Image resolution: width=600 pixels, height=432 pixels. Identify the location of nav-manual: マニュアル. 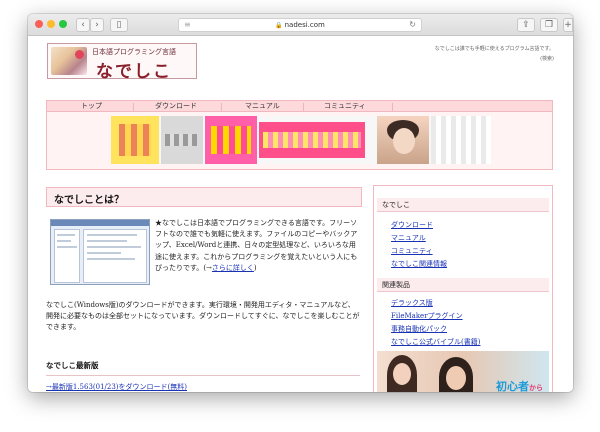
(262, 106).